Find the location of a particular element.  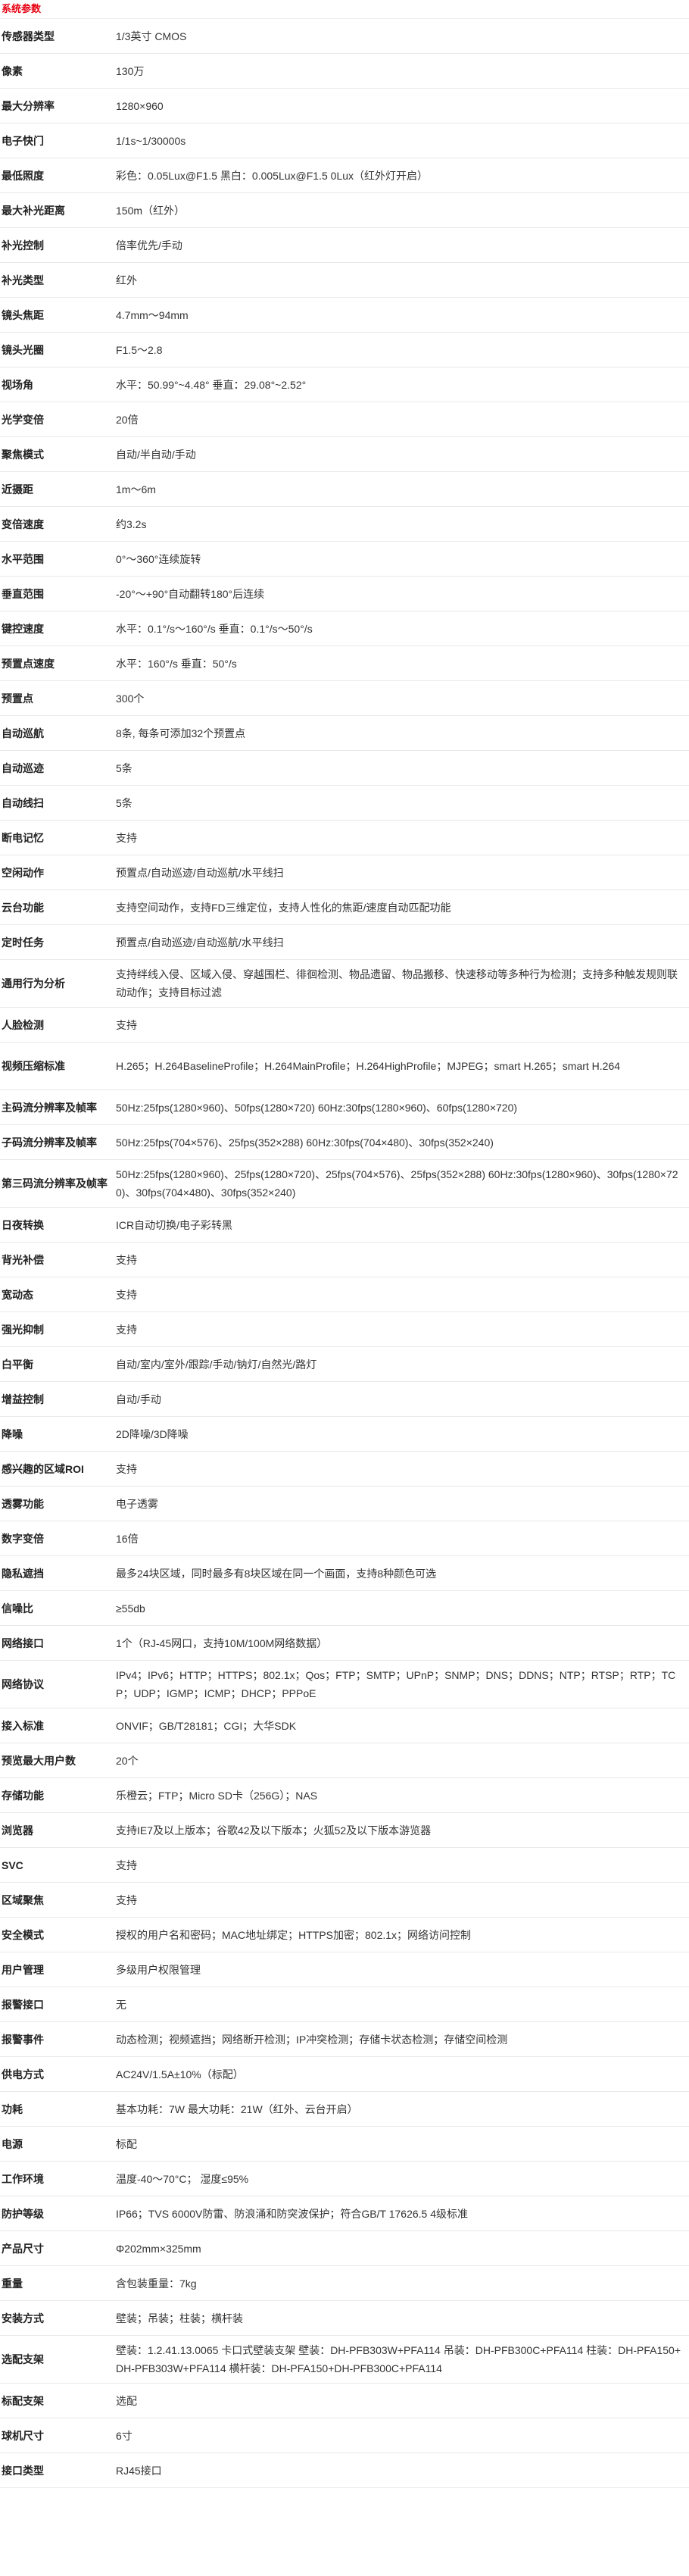

spec-label: 变倍速度 is located at coordinates (58, 524).